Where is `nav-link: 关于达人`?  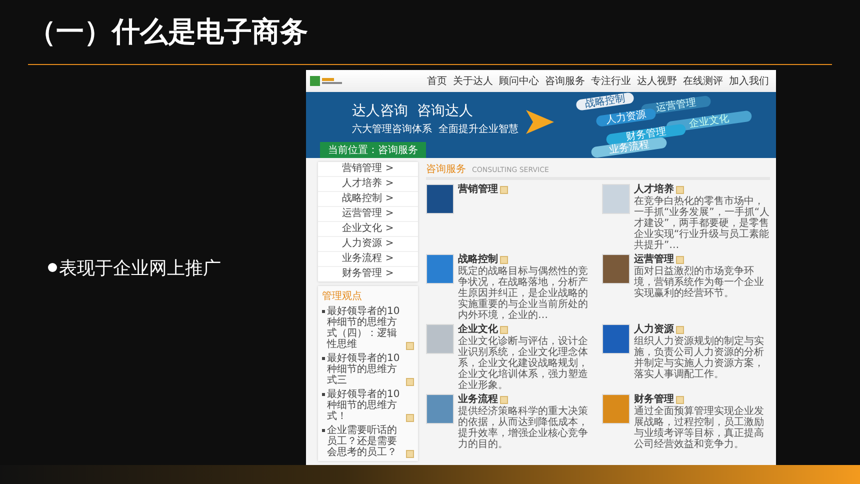 nav-link: 关于达人 is located at coordinates (473, 81).